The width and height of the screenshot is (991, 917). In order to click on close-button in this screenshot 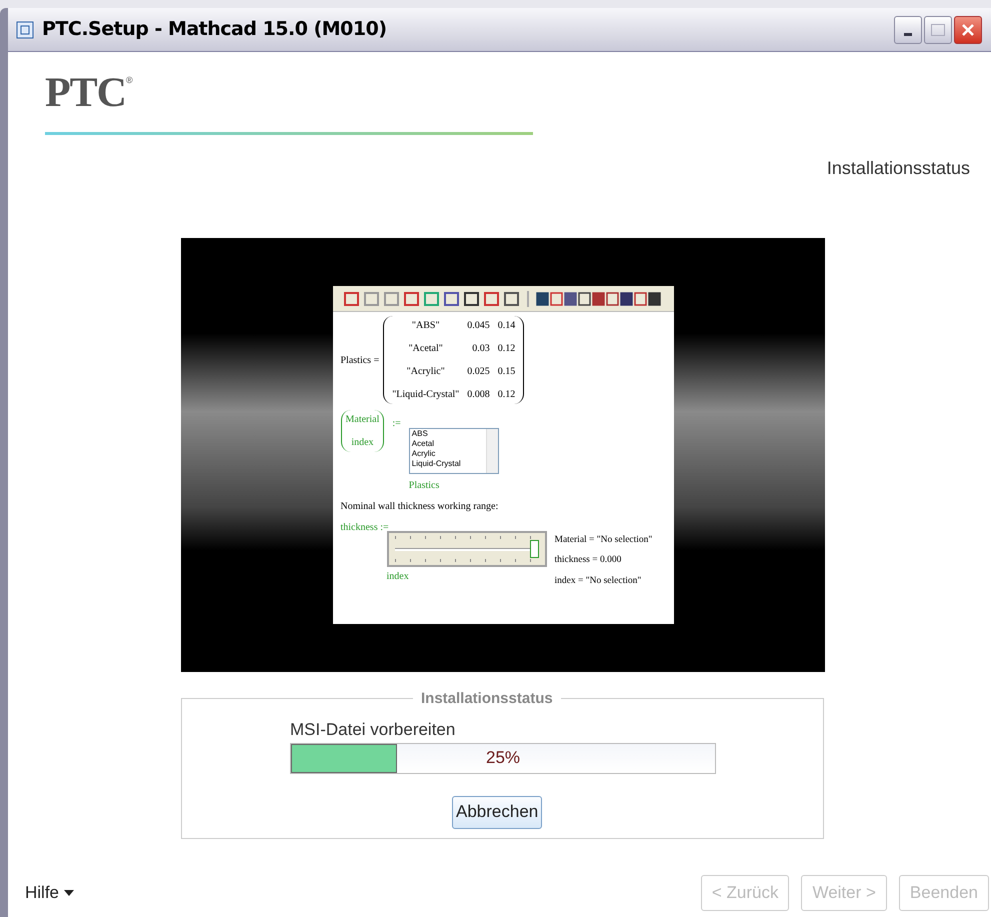, I will do `click(968, 30)`.